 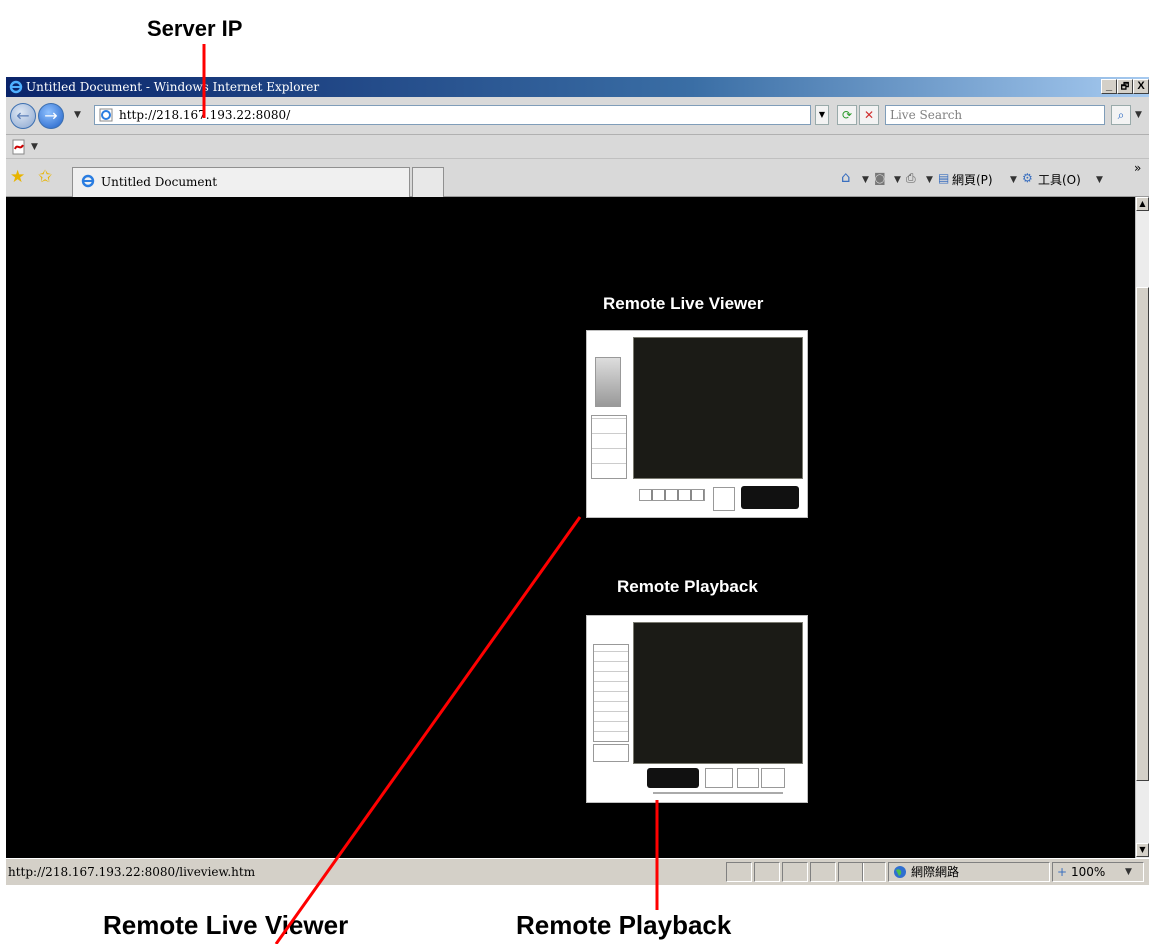 What do you see at coordinates (88, 181) in the screenshot?
I see `ie-tab-icon` at bounding box center [88, 181].